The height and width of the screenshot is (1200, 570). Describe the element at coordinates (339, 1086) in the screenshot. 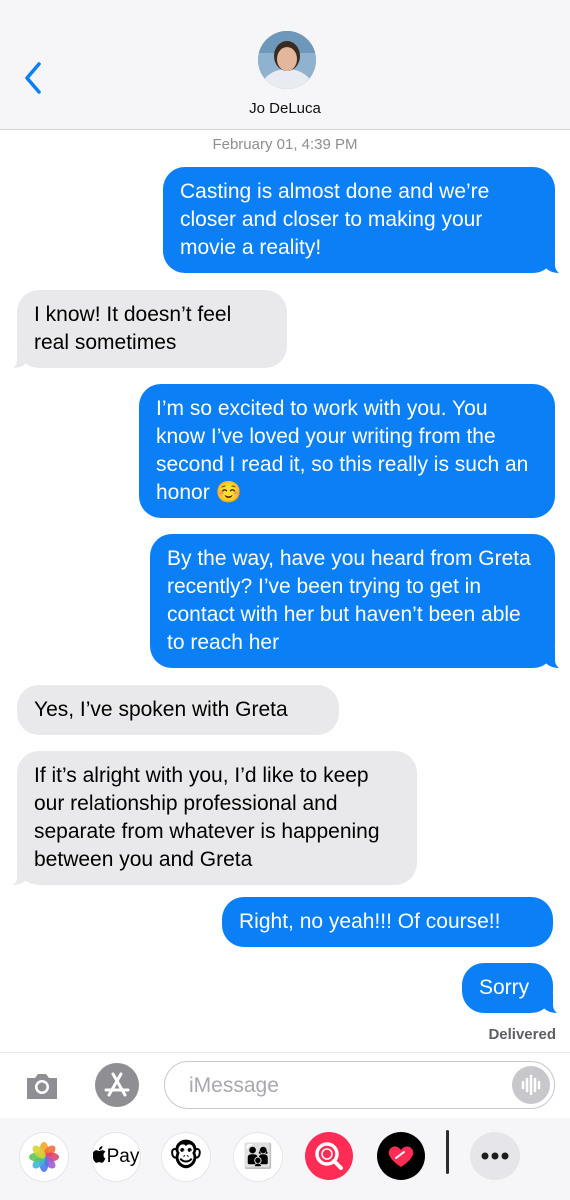

I see `message-input` at that location.